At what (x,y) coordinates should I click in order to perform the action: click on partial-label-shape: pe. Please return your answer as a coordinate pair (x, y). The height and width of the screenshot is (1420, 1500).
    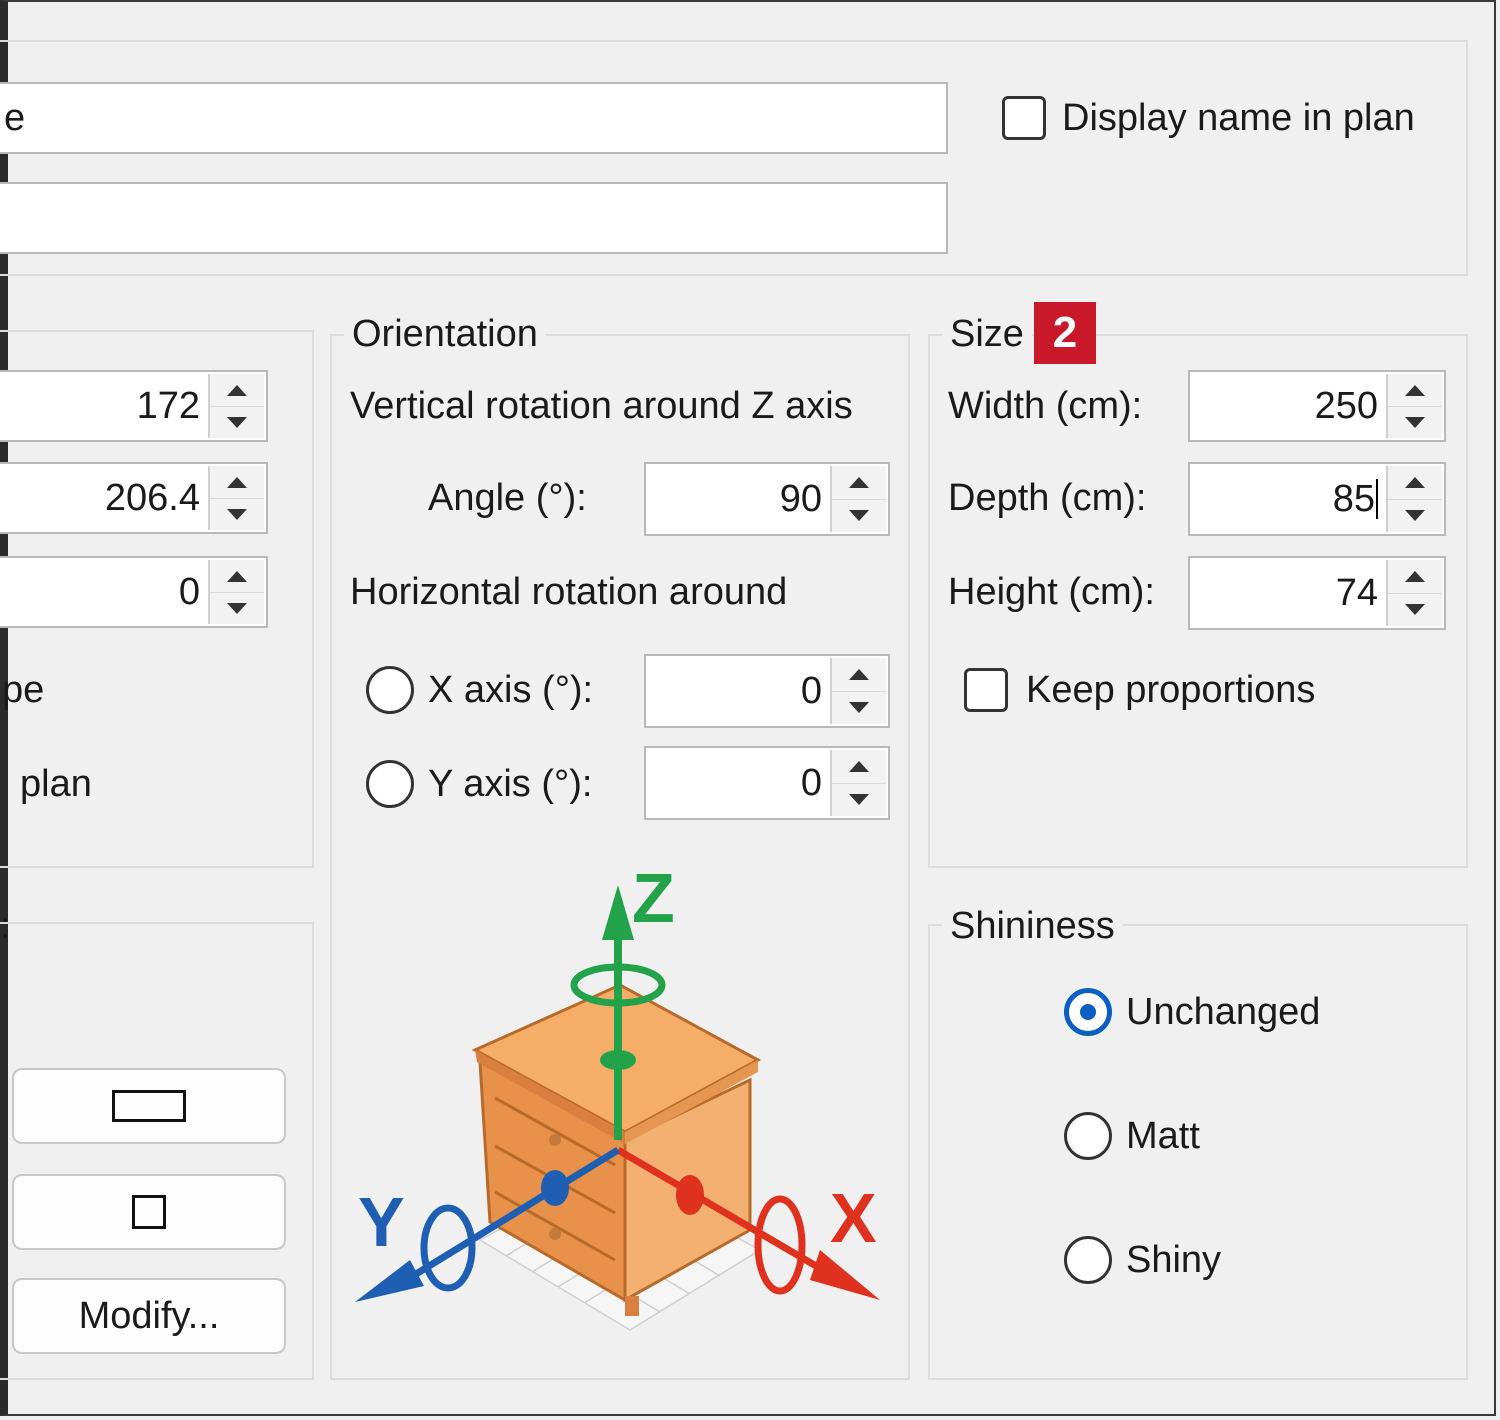
    Looking at the image, I should click on (23, 690).